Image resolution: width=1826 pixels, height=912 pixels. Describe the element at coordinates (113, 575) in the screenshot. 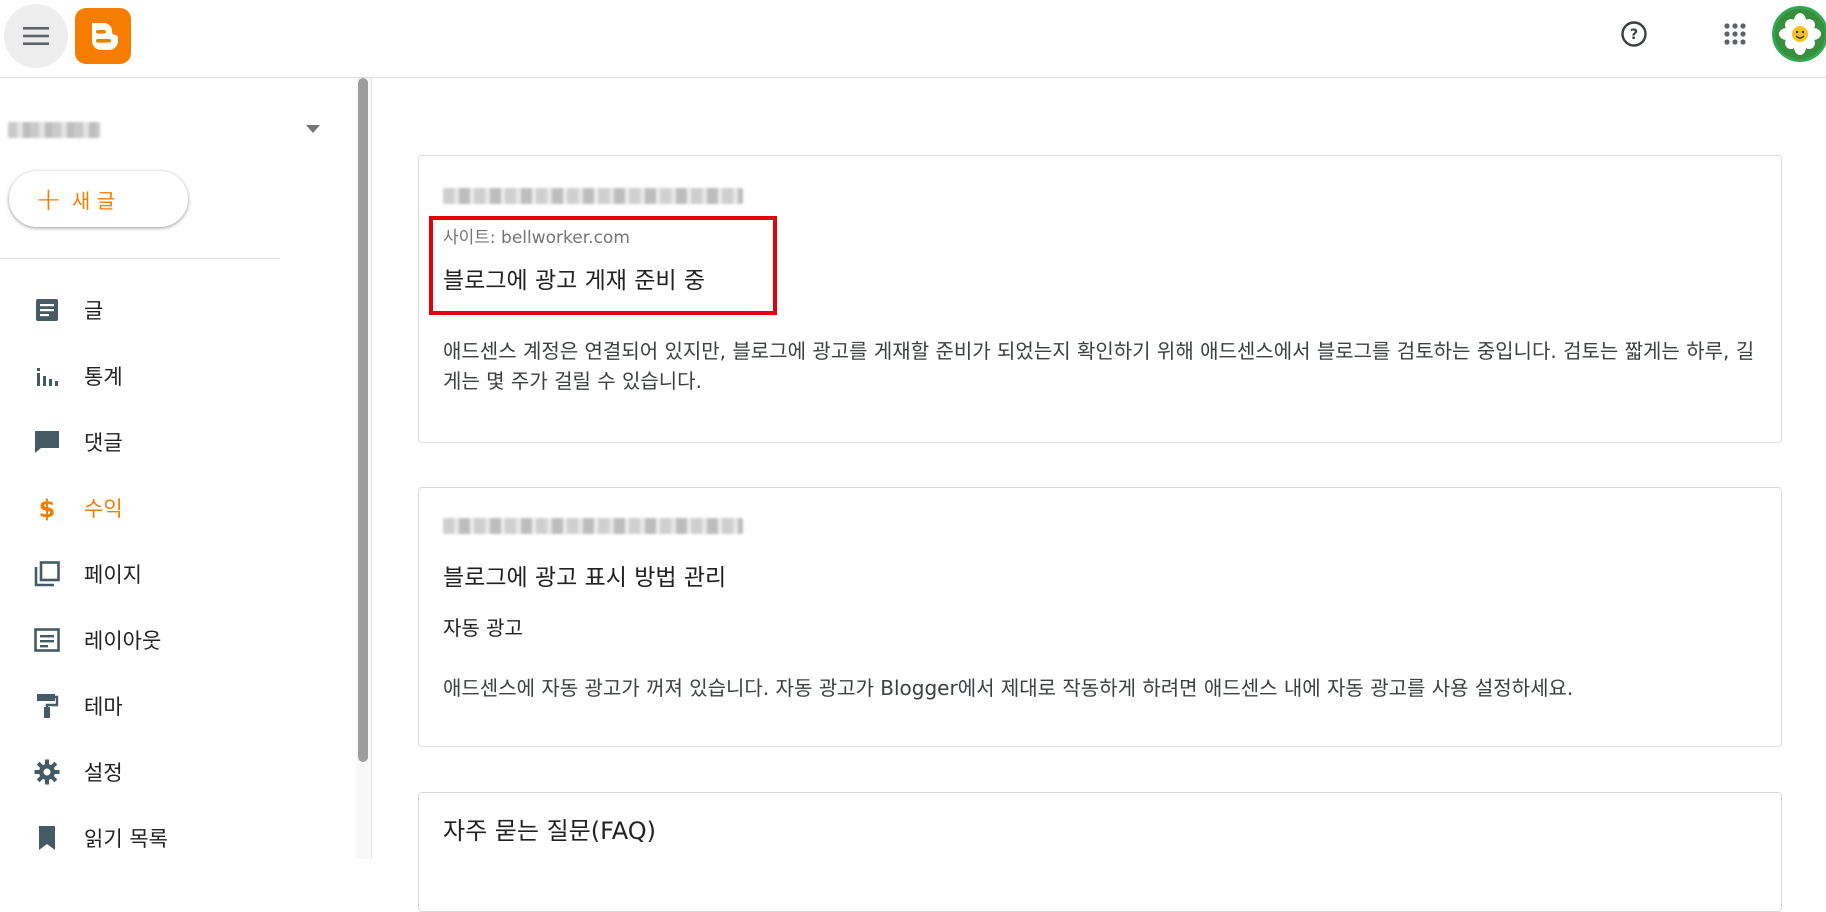

I see `sidebar-item-label: 페이지` at that location.